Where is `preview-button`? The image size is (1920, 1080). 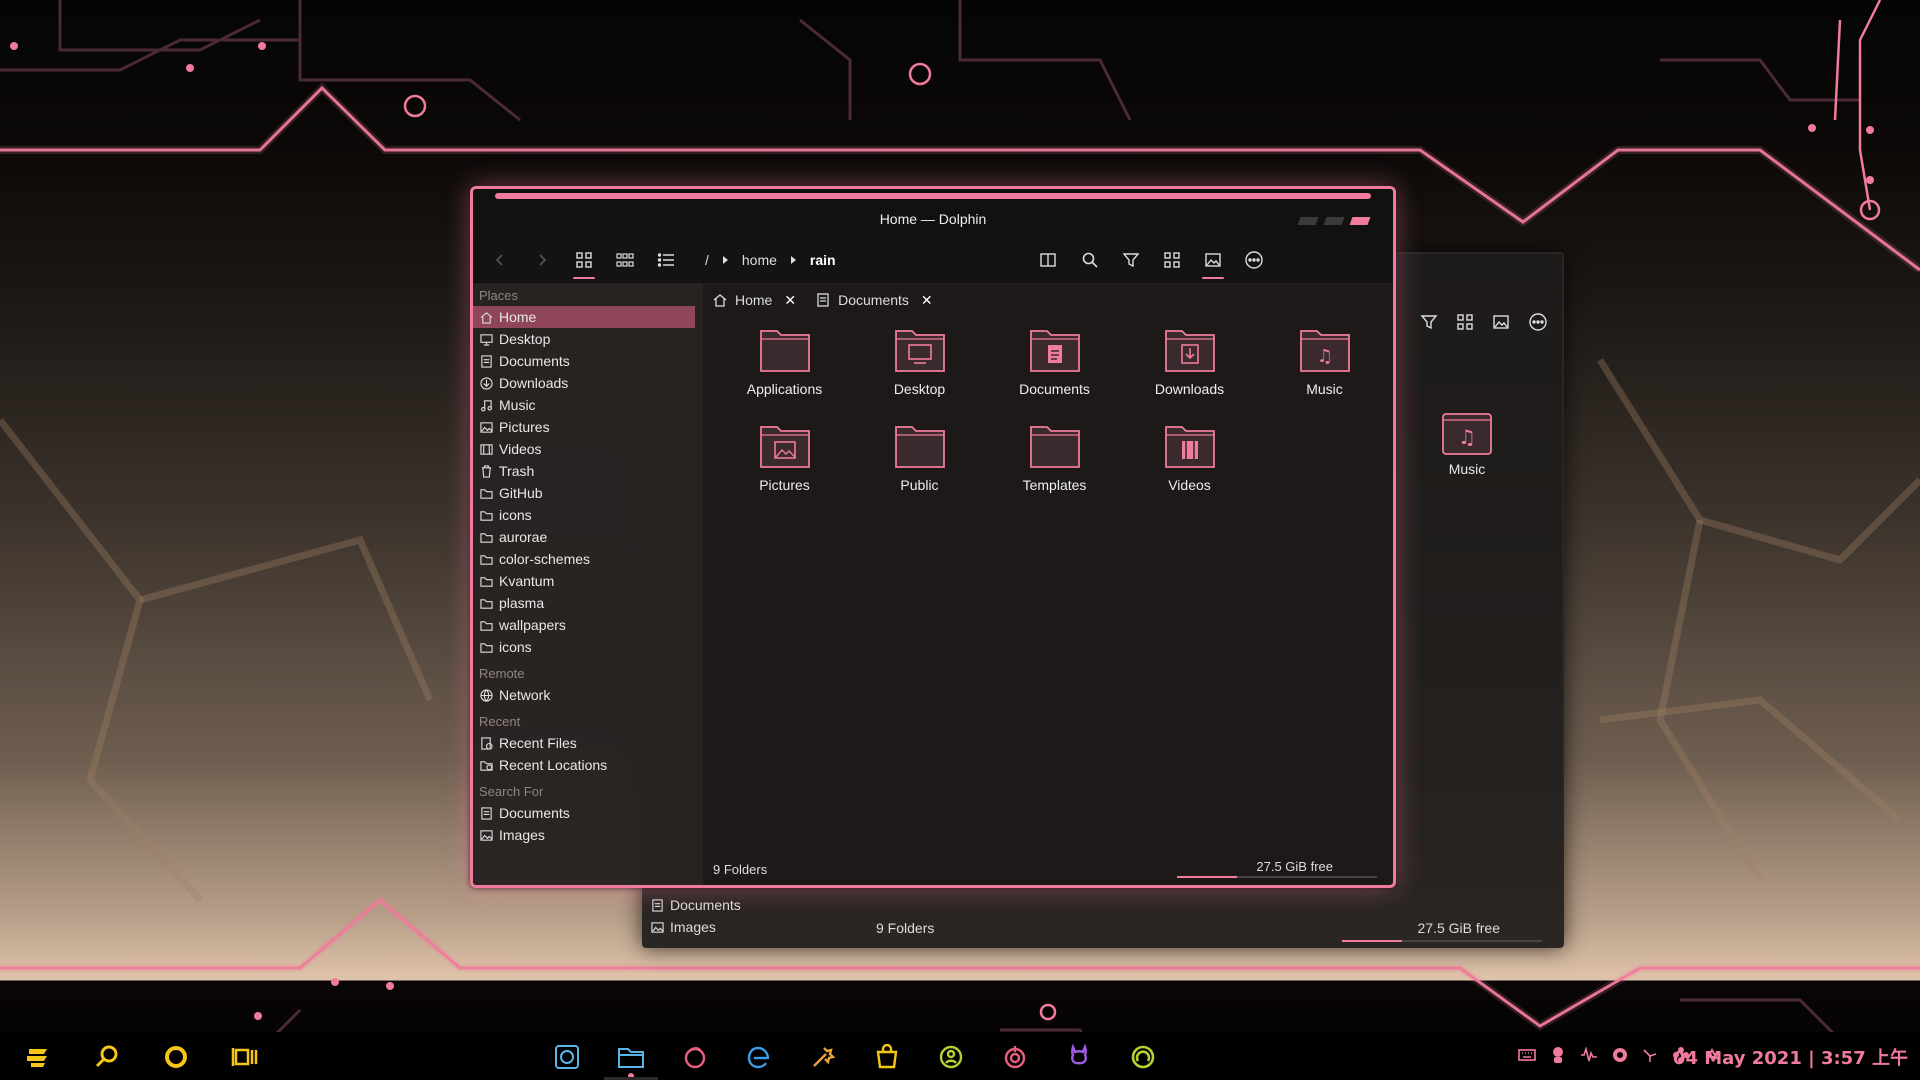 preview-button is located at coordinates (1213, 263).